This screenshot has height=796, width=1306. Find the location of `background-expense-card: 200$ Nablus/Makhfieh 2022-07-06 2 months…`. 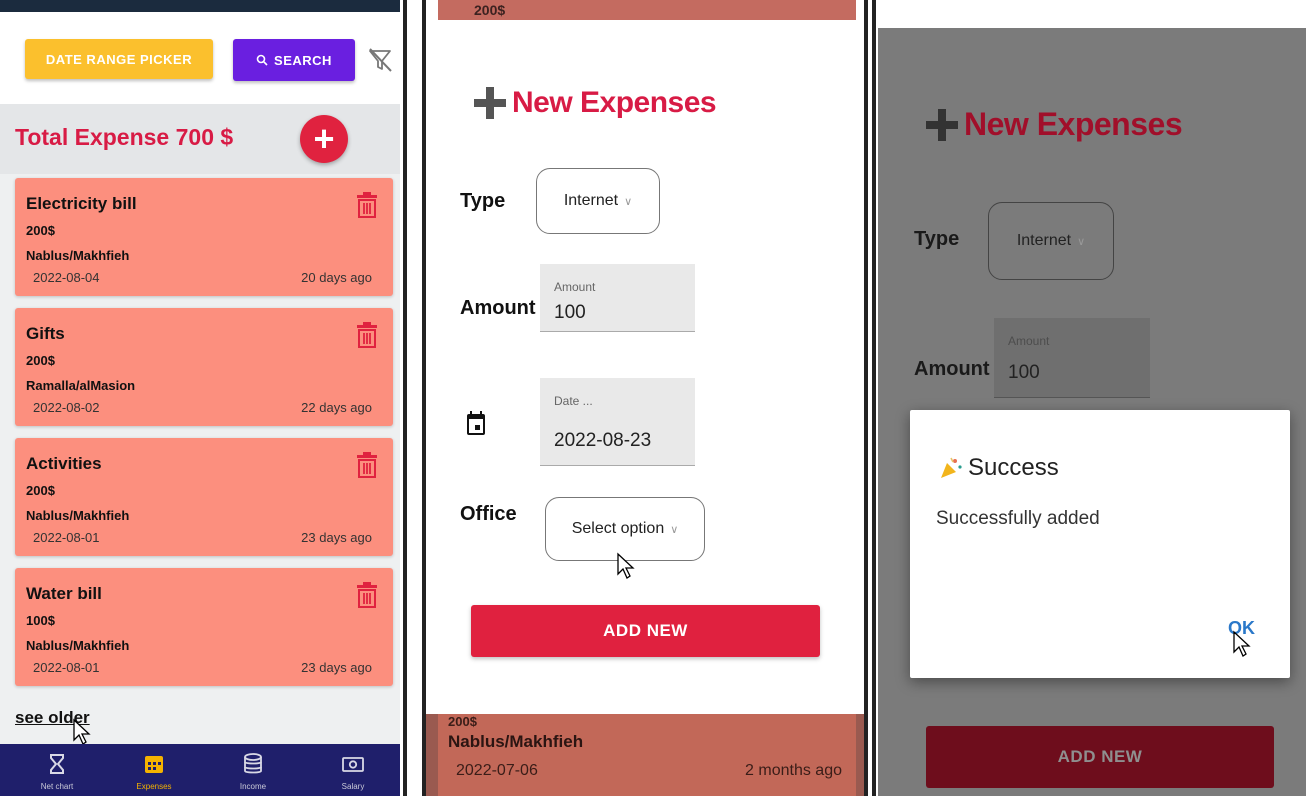

background-expense-card: 200$ Nablus/Makhfieh 2022-07-06 2 months… is located at coordinates (647, 755).